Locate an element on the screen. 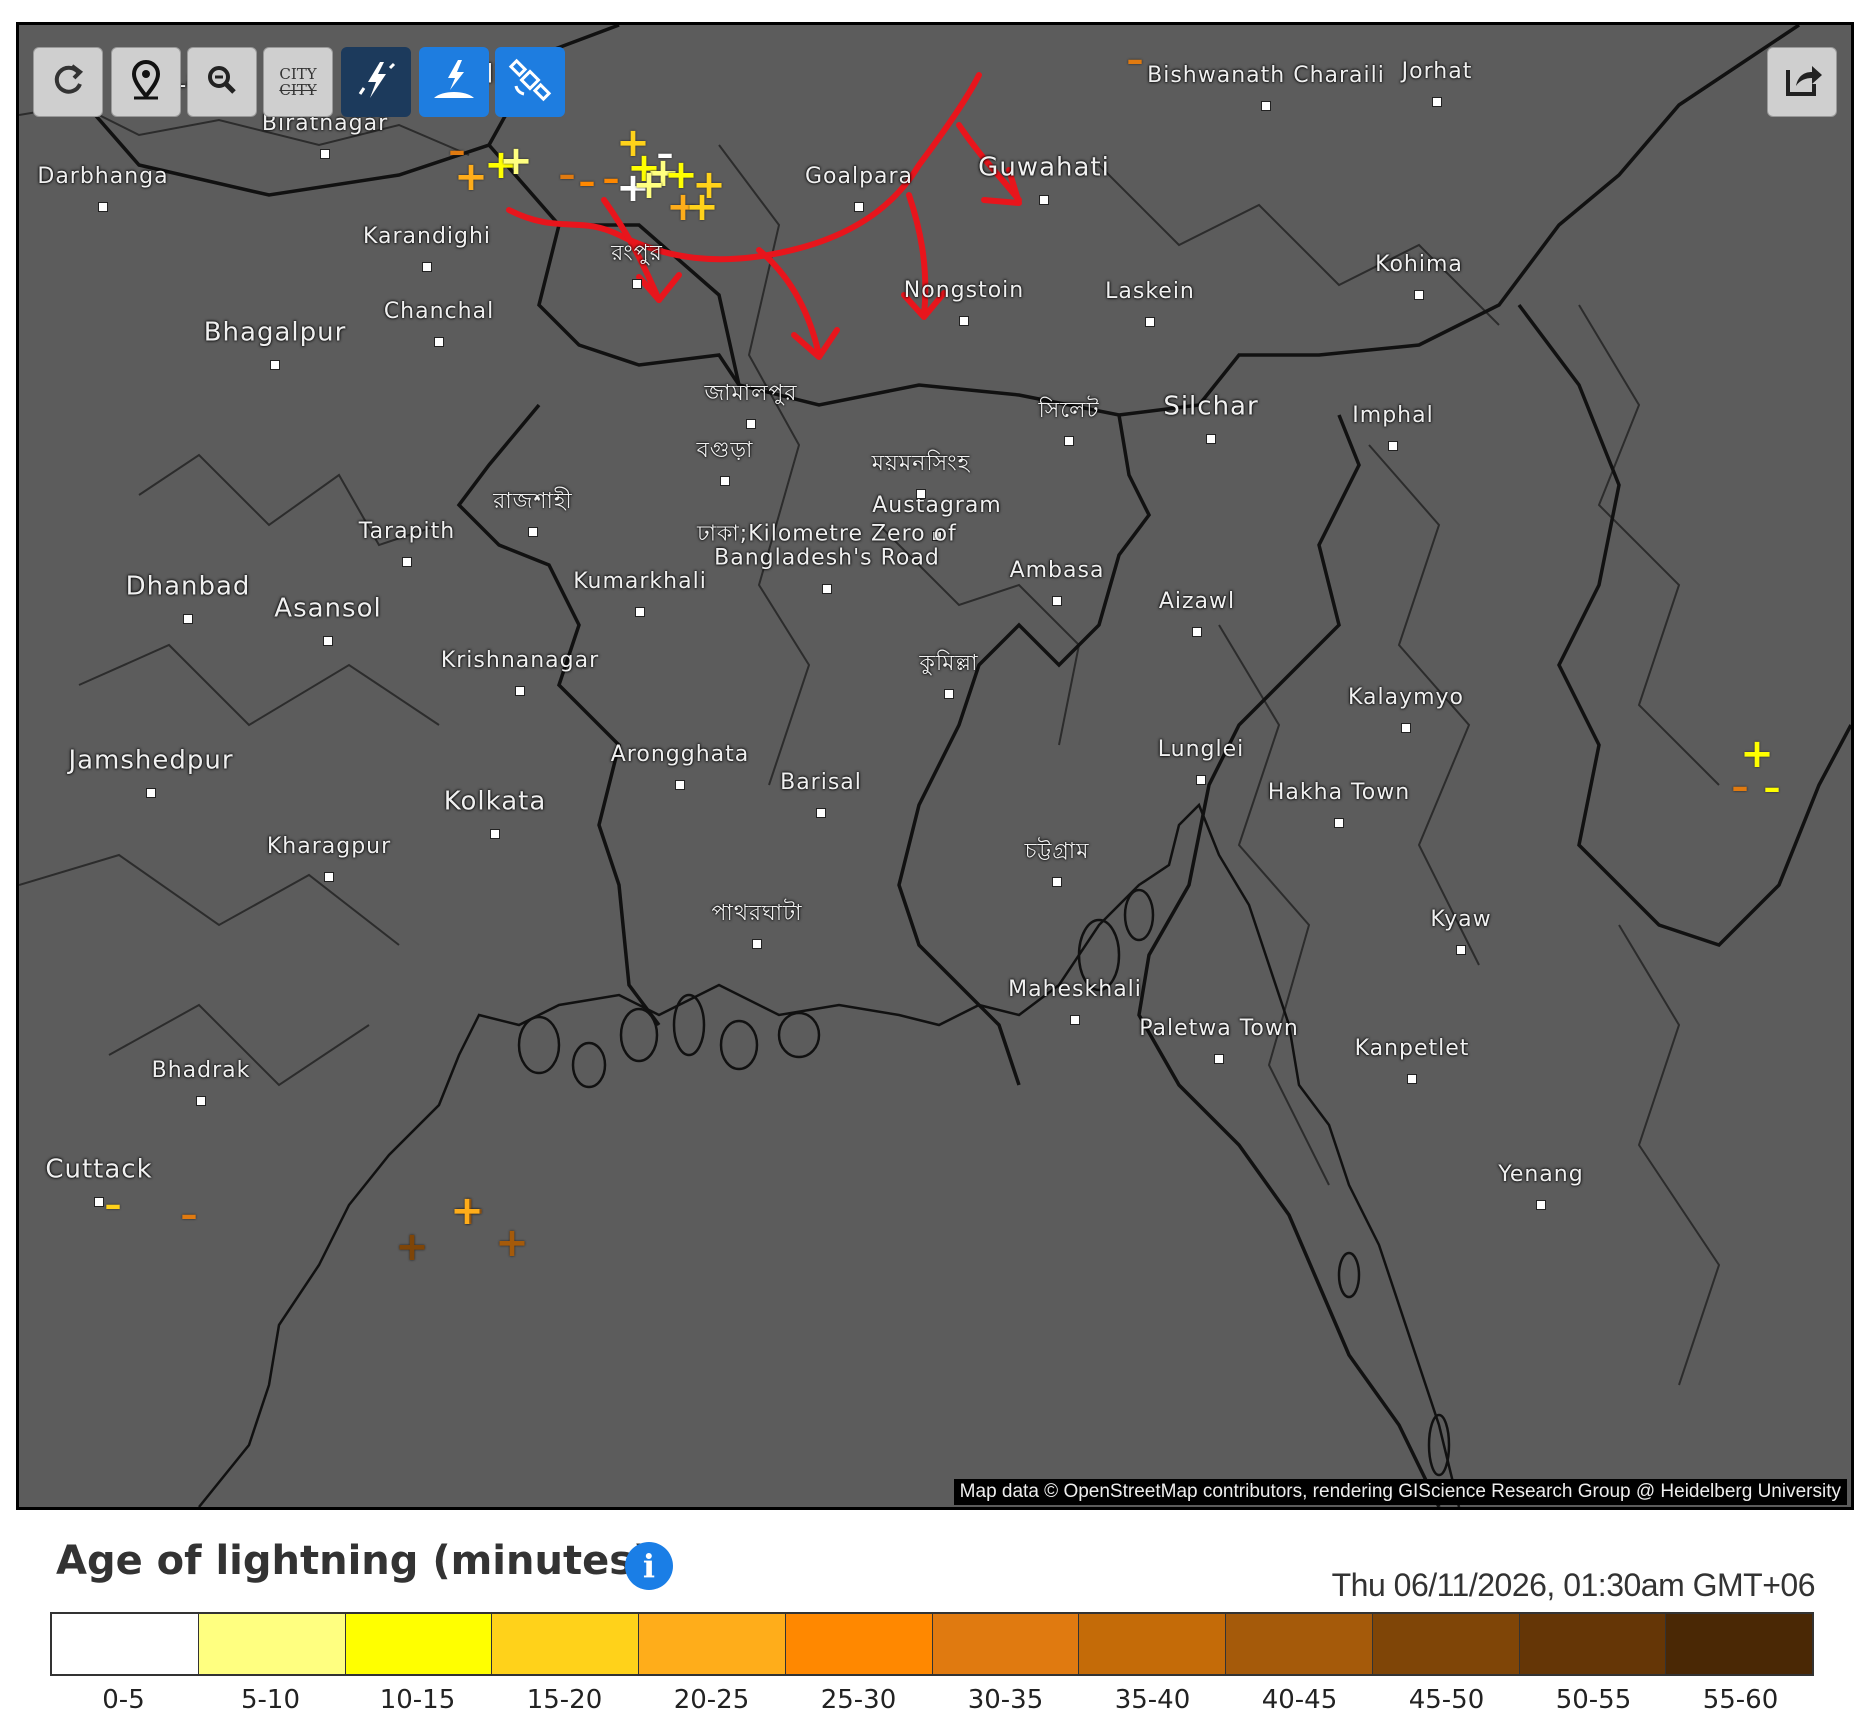  city-label: Maheskhali is located at coordinates (1075, 989).